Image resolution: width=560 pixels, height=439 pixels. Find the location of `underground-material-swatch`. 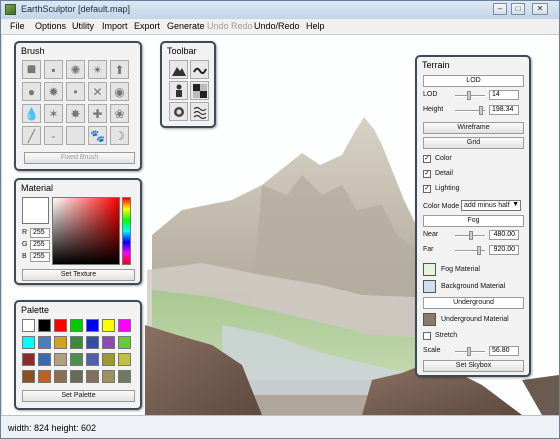

underground-material-swatch is located at coordinates (429, 319).